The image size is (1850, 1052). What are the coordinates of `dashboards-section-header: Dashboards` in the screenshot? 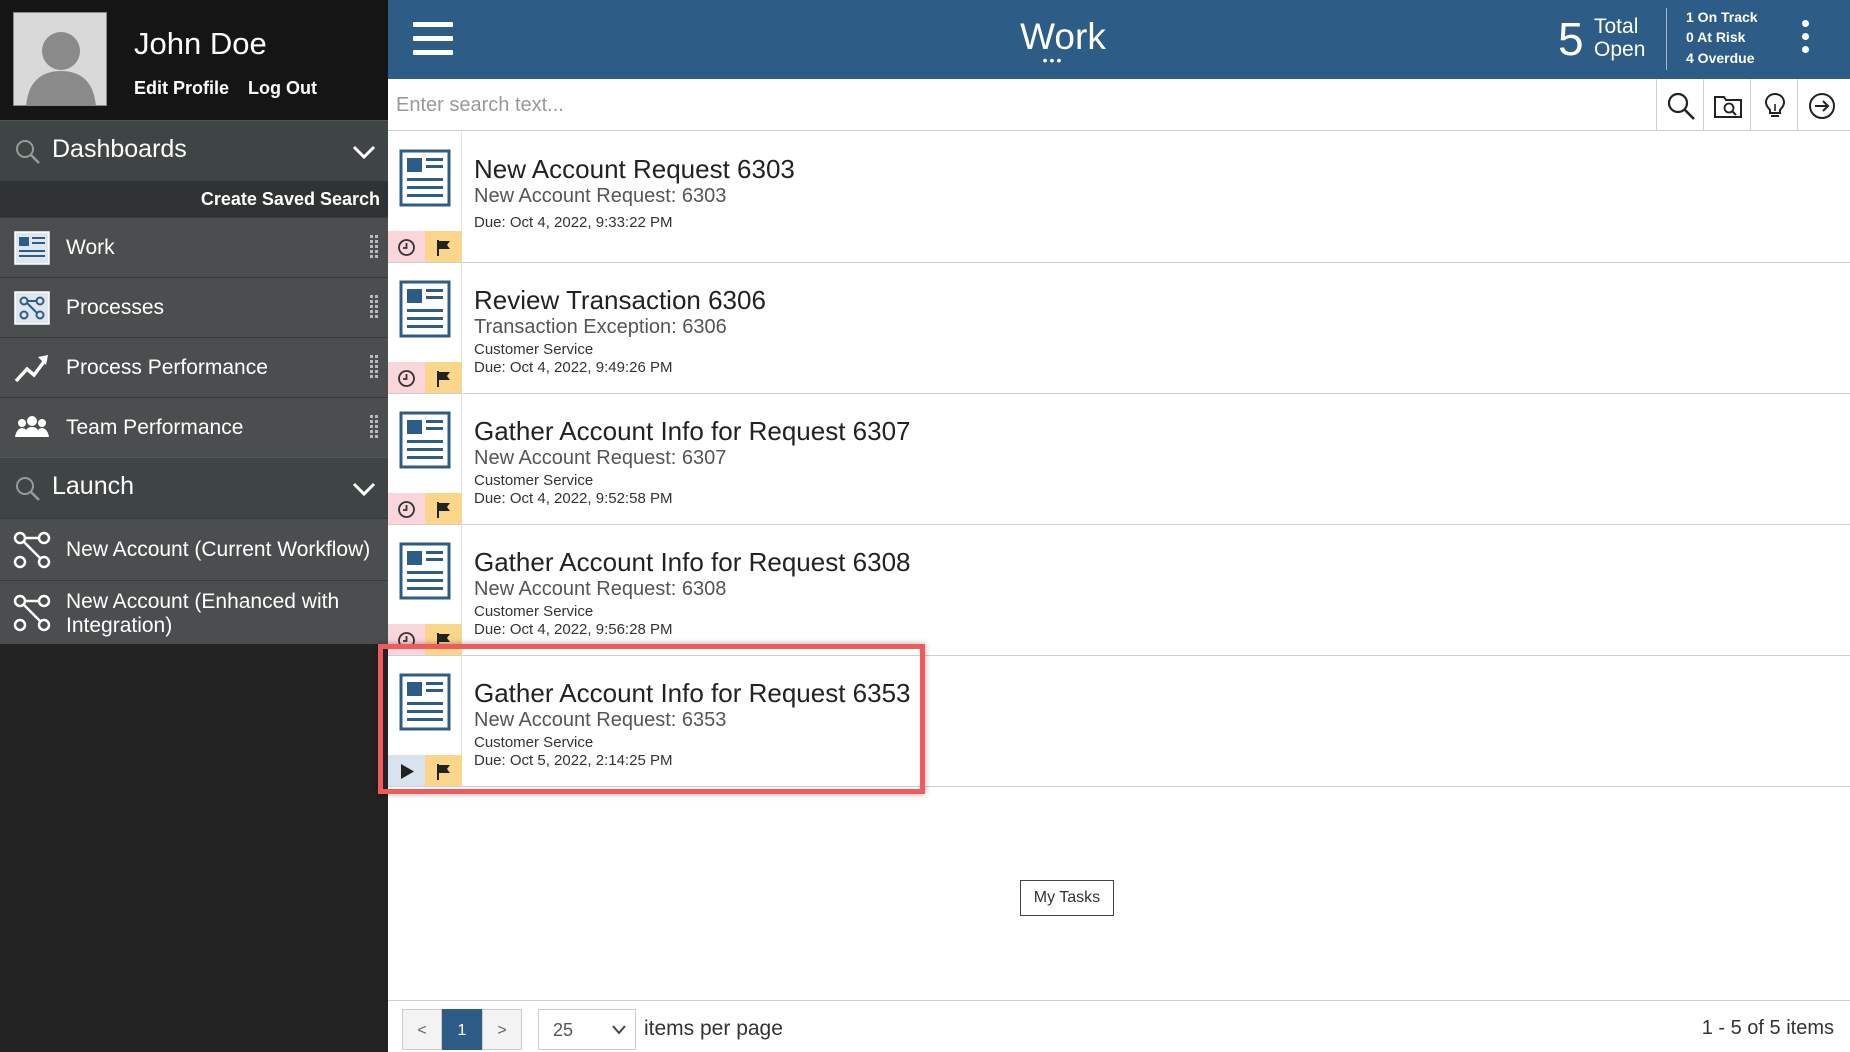 It's located at (194, 150).